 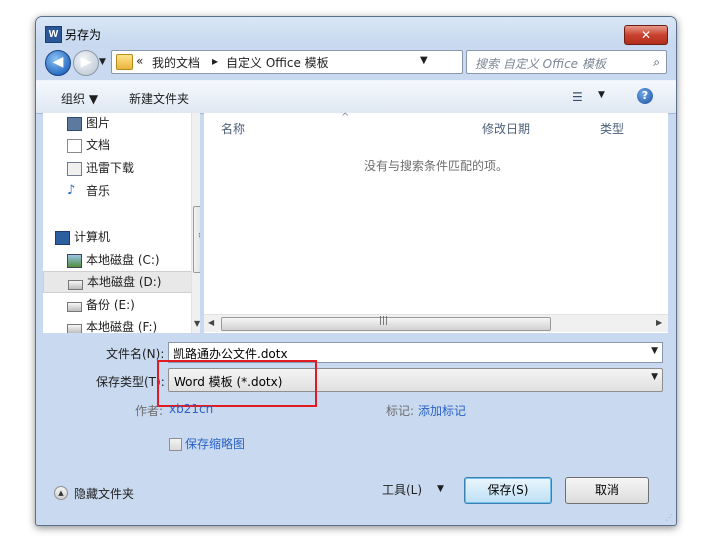 I want to click on cancel-button: 取消, so click(x=607, y=490).